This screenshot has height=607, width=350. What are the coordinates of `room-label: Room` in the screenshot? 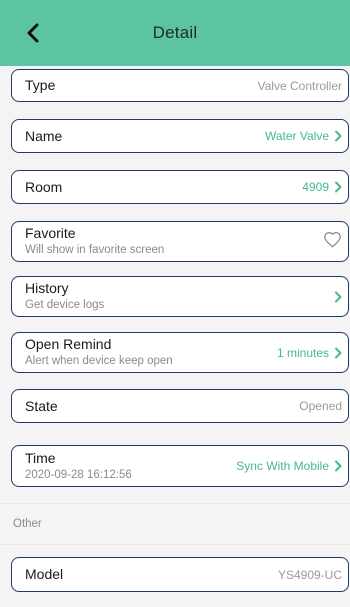 It's located at (44, 186).